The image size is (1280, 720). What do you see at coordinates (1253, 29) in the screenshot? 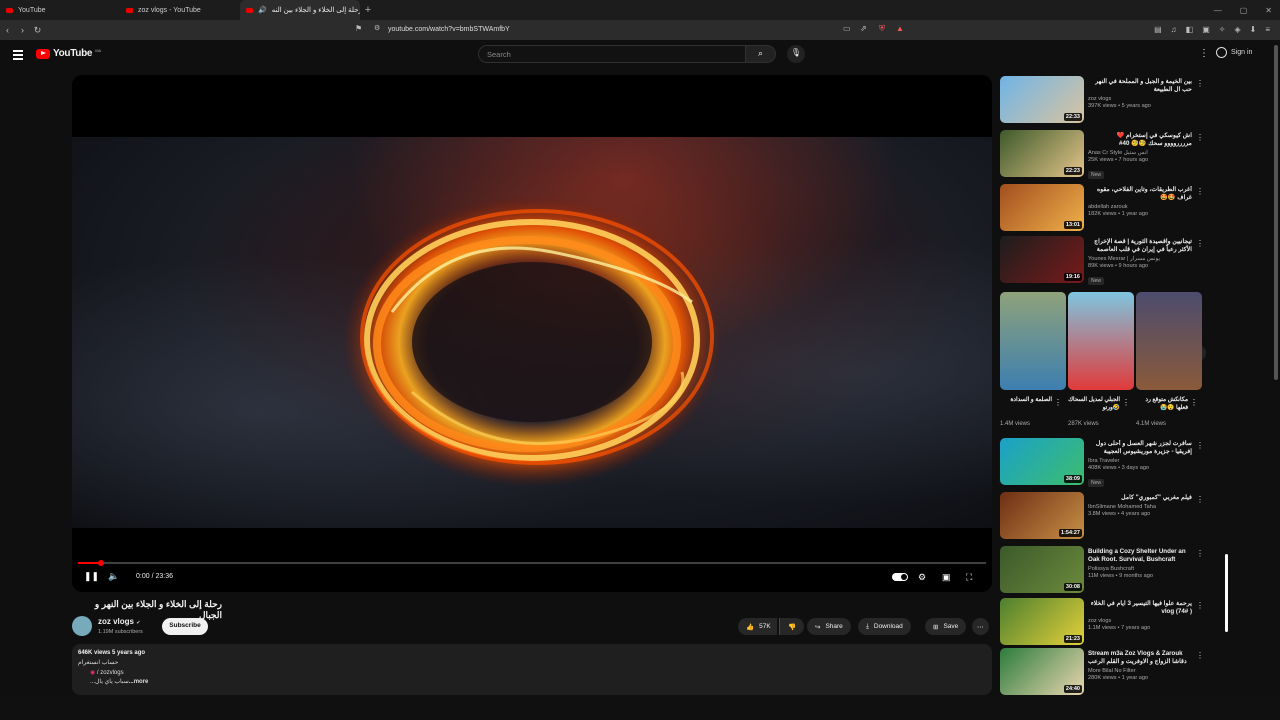
I see `download-manager-icon: ⬇` at bounding box center [1253, 29].